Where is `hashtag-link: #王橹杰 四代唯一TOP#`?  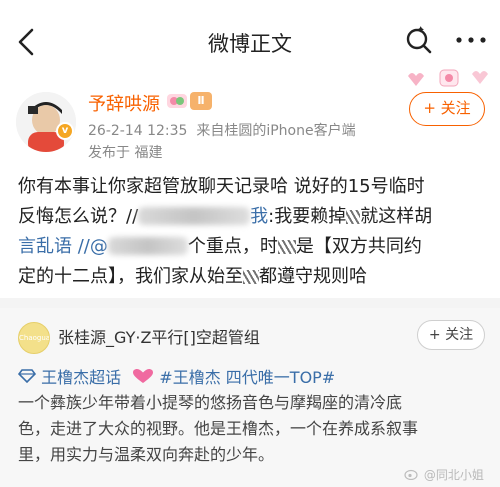
hashtag-link: #王橹杰 四代唯一TOP# is located at coordinates (247, 377).